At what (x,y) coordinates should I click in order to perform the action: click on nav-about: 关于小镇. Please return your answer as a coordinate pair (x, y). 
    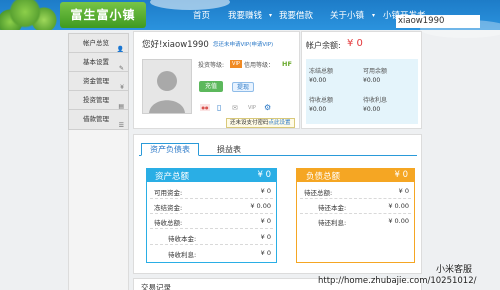
    Looking at the image, I should click on (347, 15).